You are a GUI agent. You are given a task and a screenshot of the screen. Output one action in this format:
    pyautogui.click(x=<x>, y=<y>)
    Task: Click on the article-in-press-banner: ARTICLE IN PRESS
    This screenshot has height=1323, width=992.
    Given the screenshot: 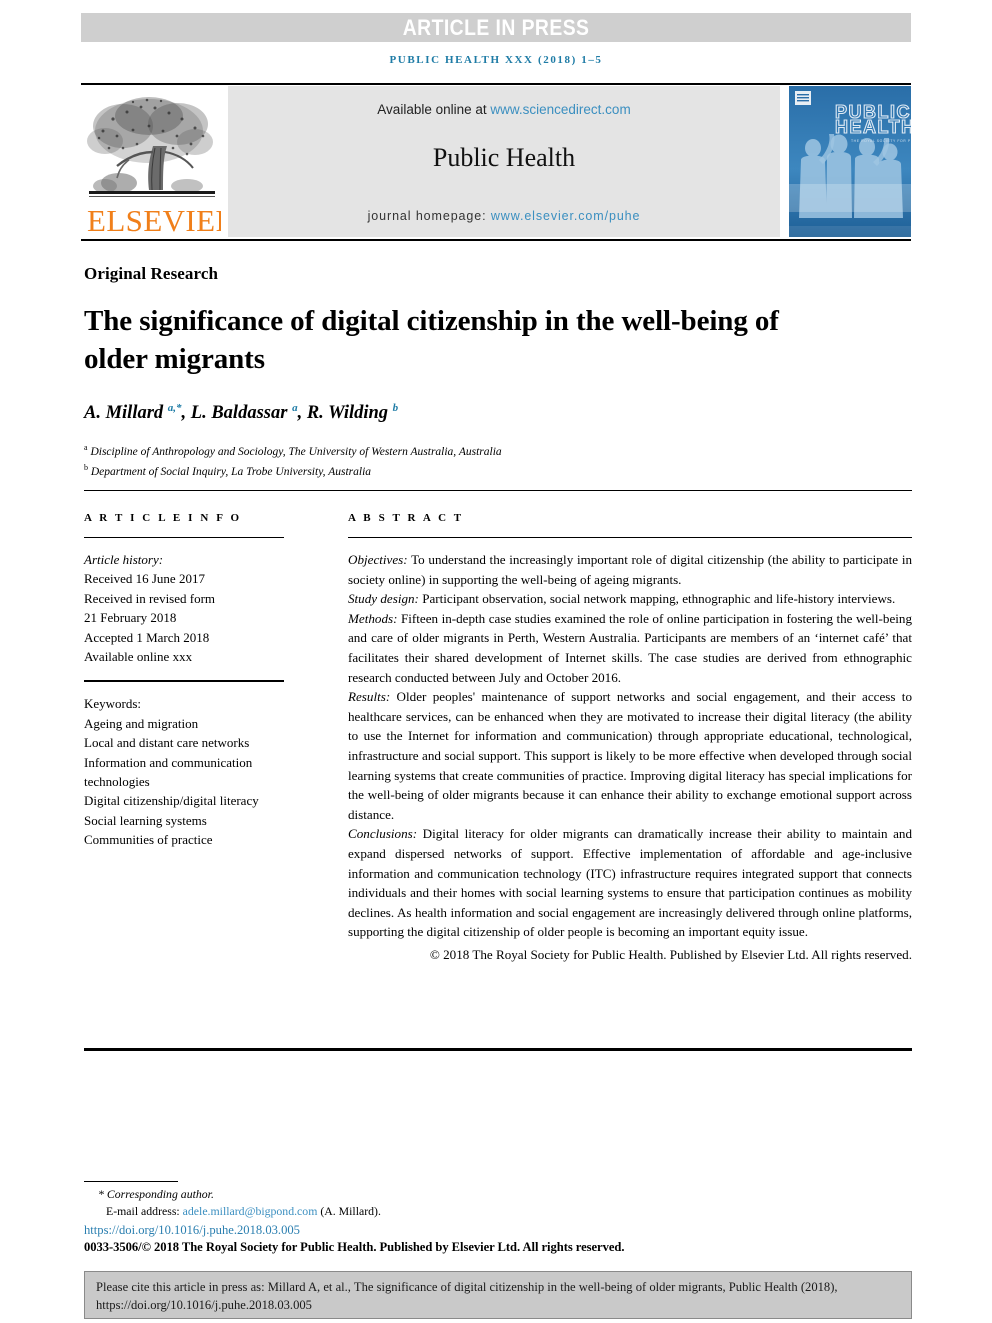 What is the action you would take?
    pyautogui.click(x=496, y=27)
    